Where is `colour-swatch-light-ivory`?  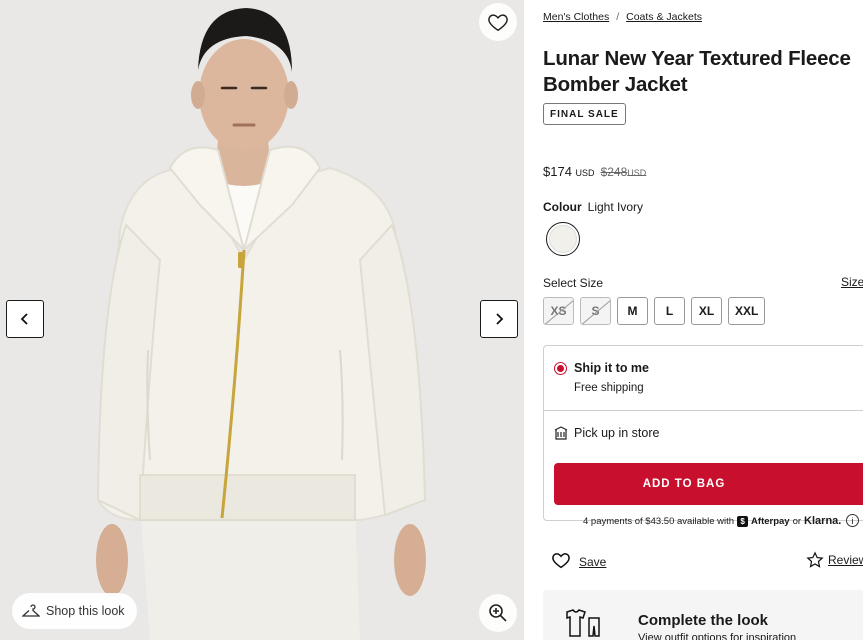 colour-swatch-light-ivory is located at coordinates (563, 239).